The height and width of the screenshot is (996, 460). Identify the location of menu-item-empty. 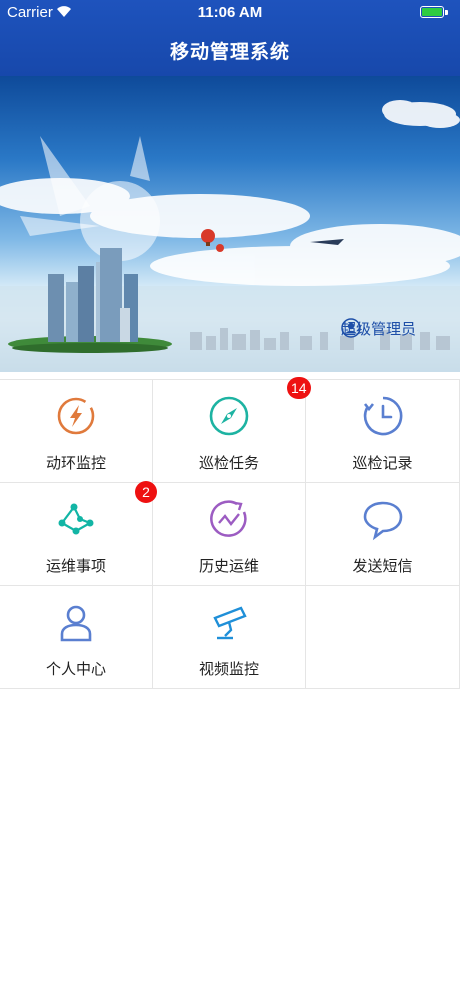
(383, 637).